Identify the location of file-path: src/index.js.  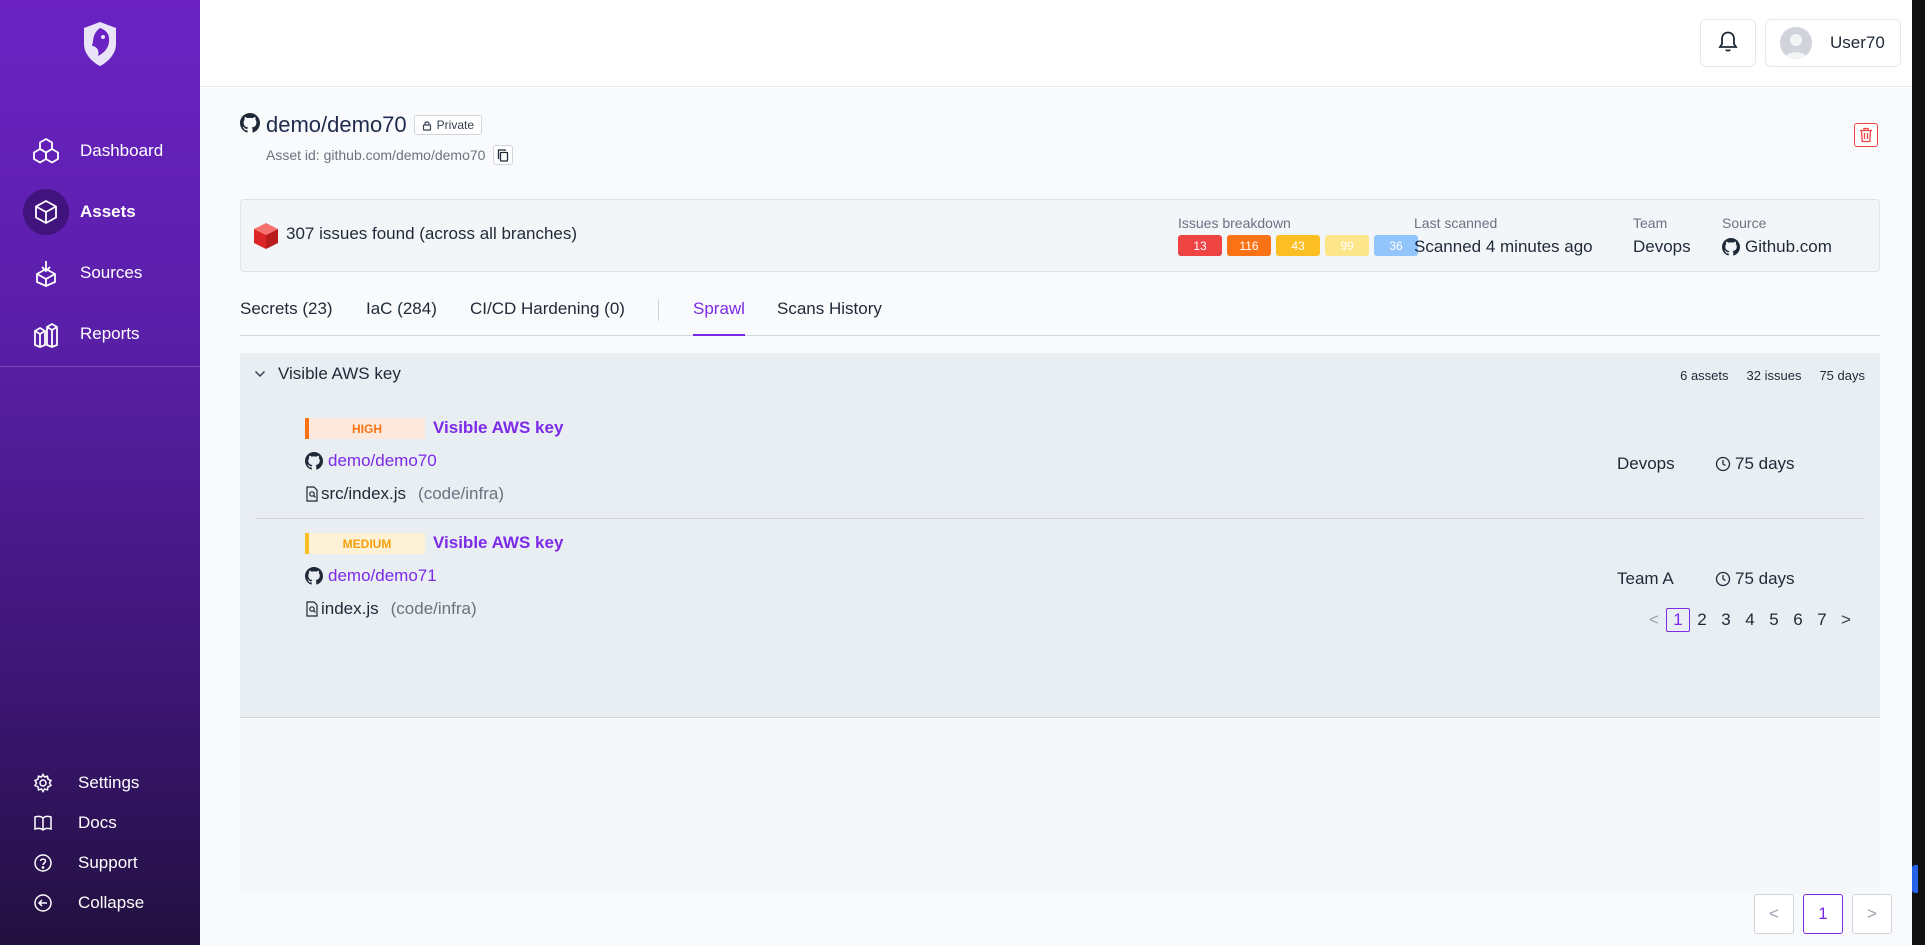
(364, 493).